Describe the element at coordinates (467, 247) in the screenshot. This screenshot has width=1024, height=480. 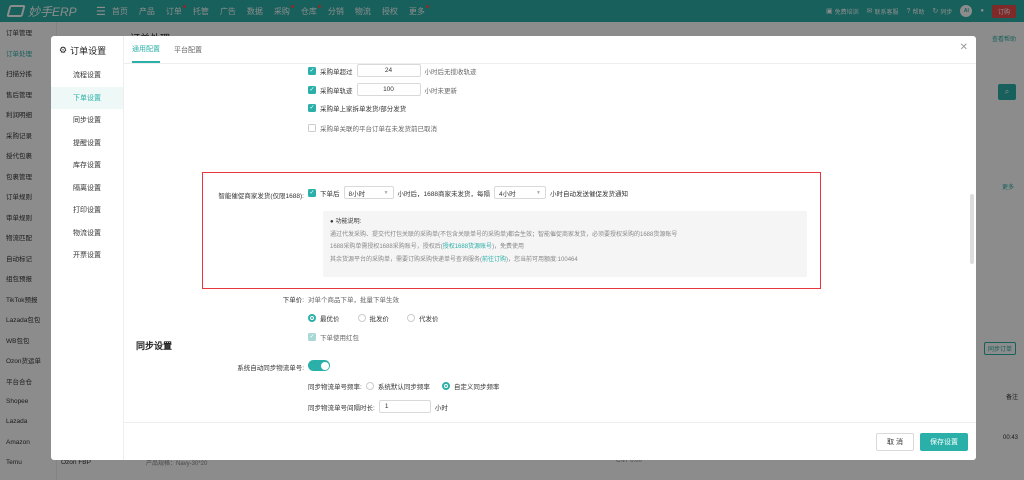
I see `authorize-1688-link: 授权1688货源账号` at that location.